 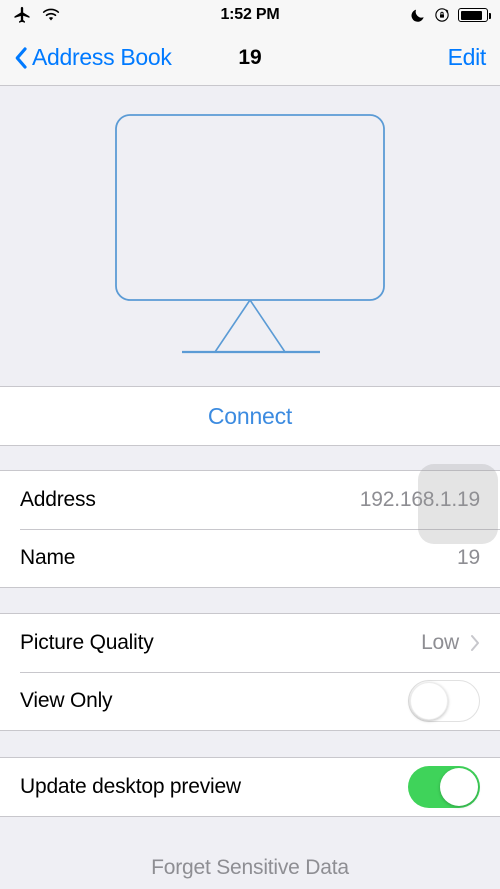 What do you see at coordinates (459, 787) in the screenshot?
I see `update-desktop-preview-toggle-knob` at bounding box center [459, 787].